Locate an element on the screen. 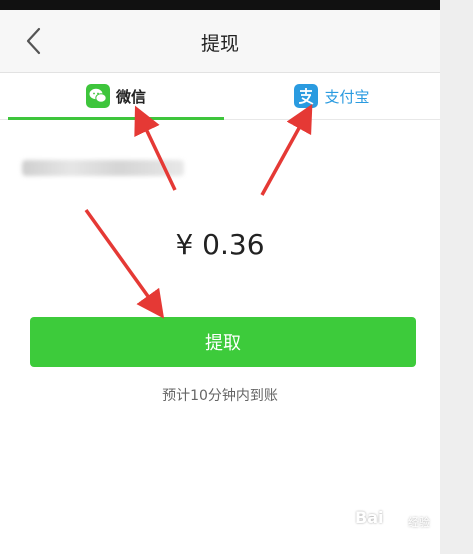 Image resolution: width=473 pixels, height=554 pixels. tab-wechat-label: 微信 is located at coordinates (130, 96).